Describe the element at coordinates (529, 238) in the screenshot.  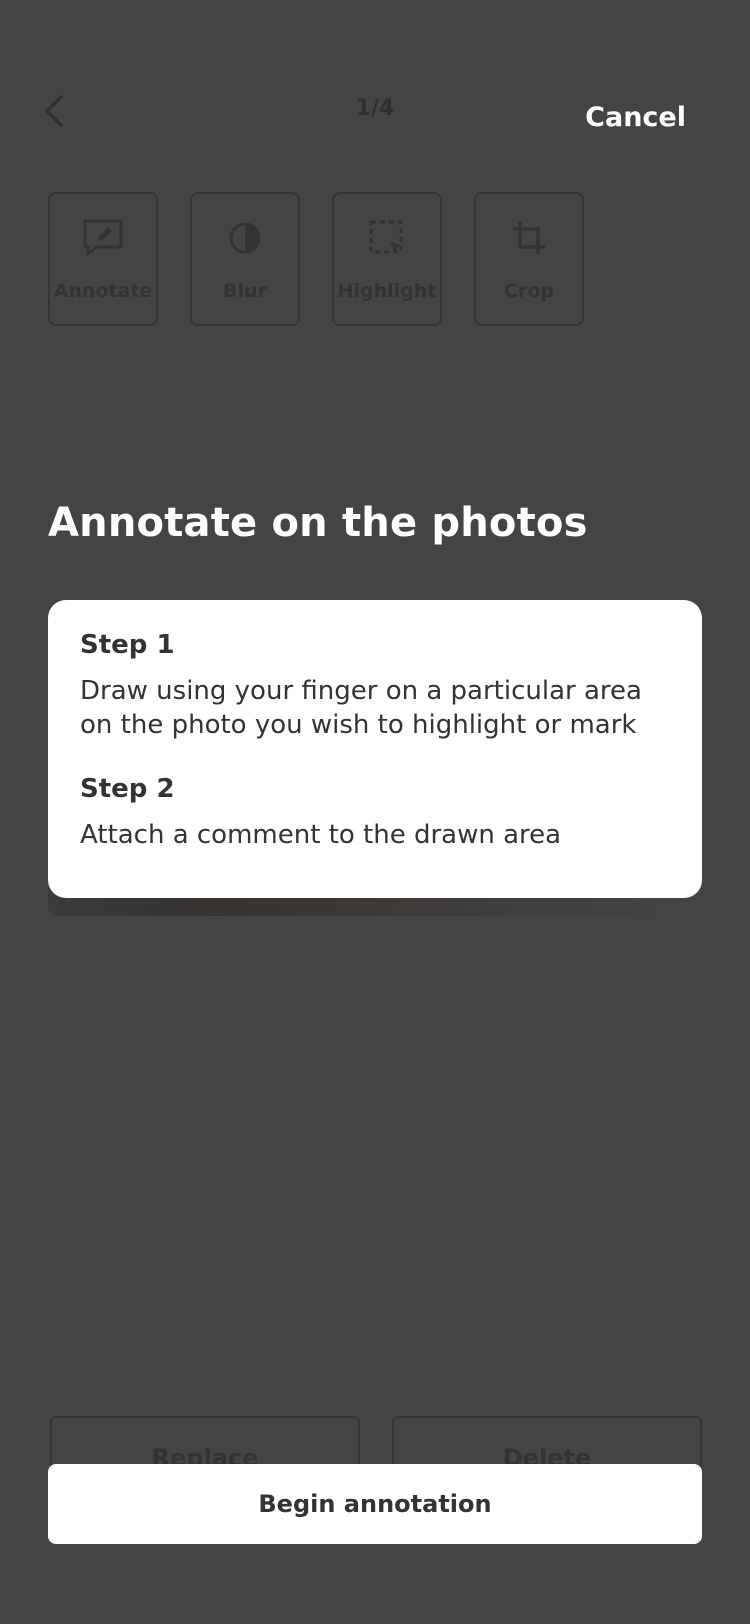
I see `crop-icon` at that location.